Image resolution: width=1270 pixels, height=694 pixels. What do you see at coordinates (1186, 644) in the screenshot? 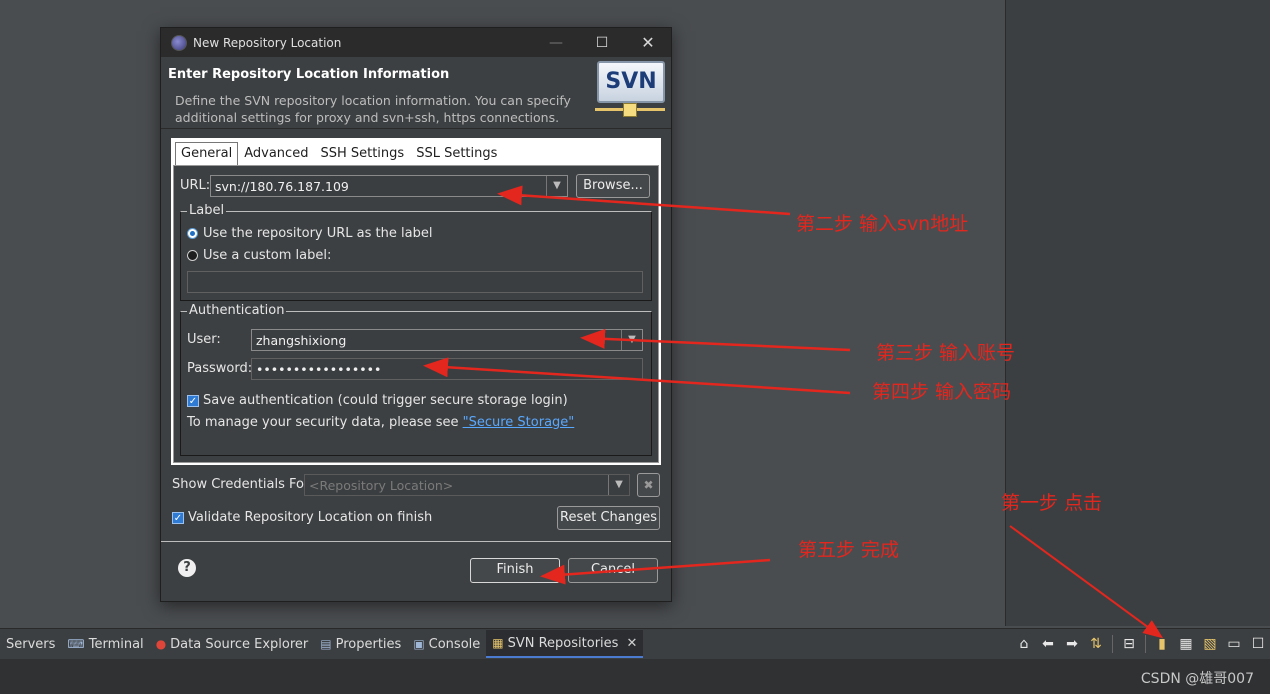
I see `checkout-icon: ▦` at bounding box center [1186, 644].